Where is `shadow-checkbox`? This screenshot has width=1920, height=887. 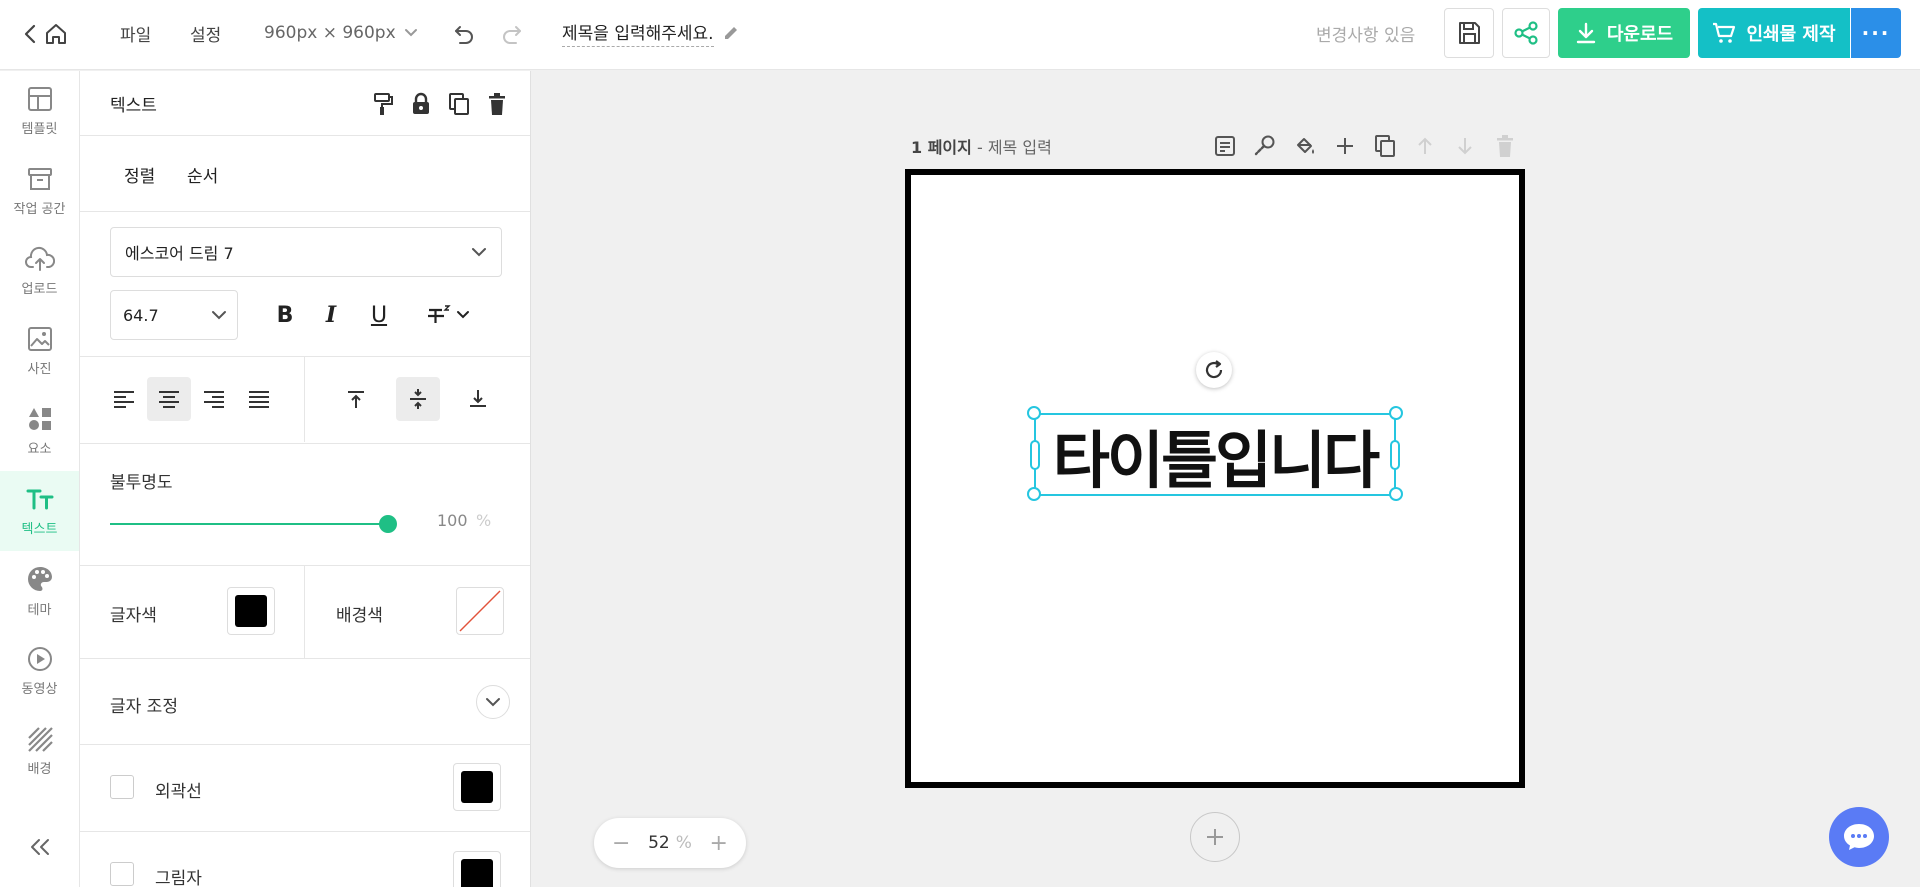
shadow-checkbox is located at coordinates (122, 874).